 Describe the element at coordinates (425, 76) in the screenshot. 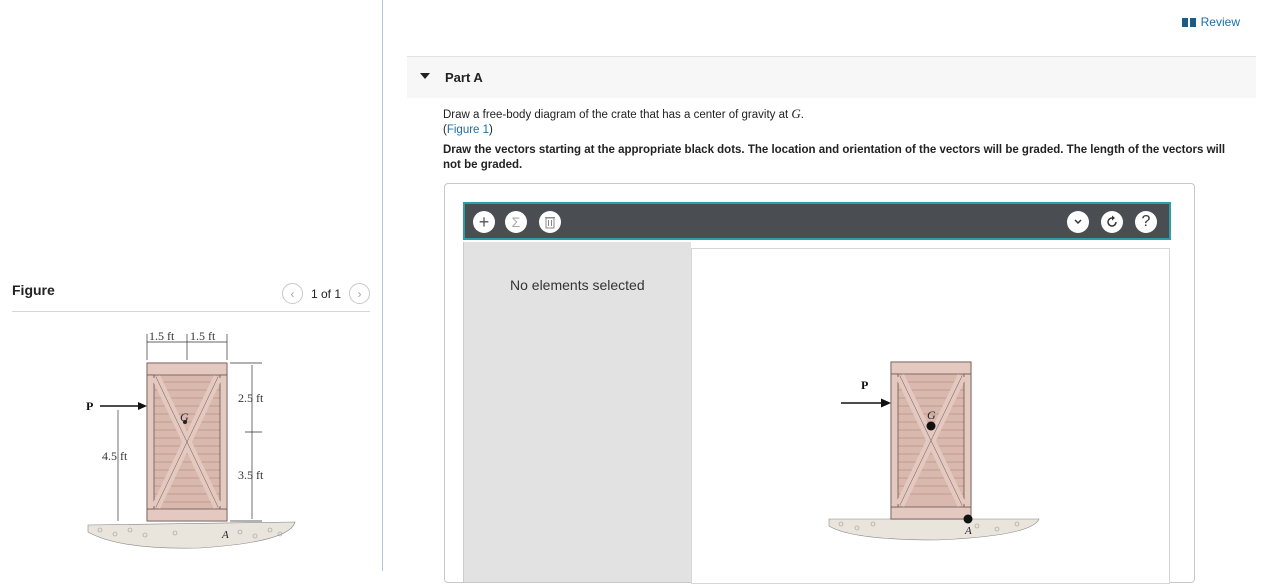

I see `caret-down-icon` at that location.